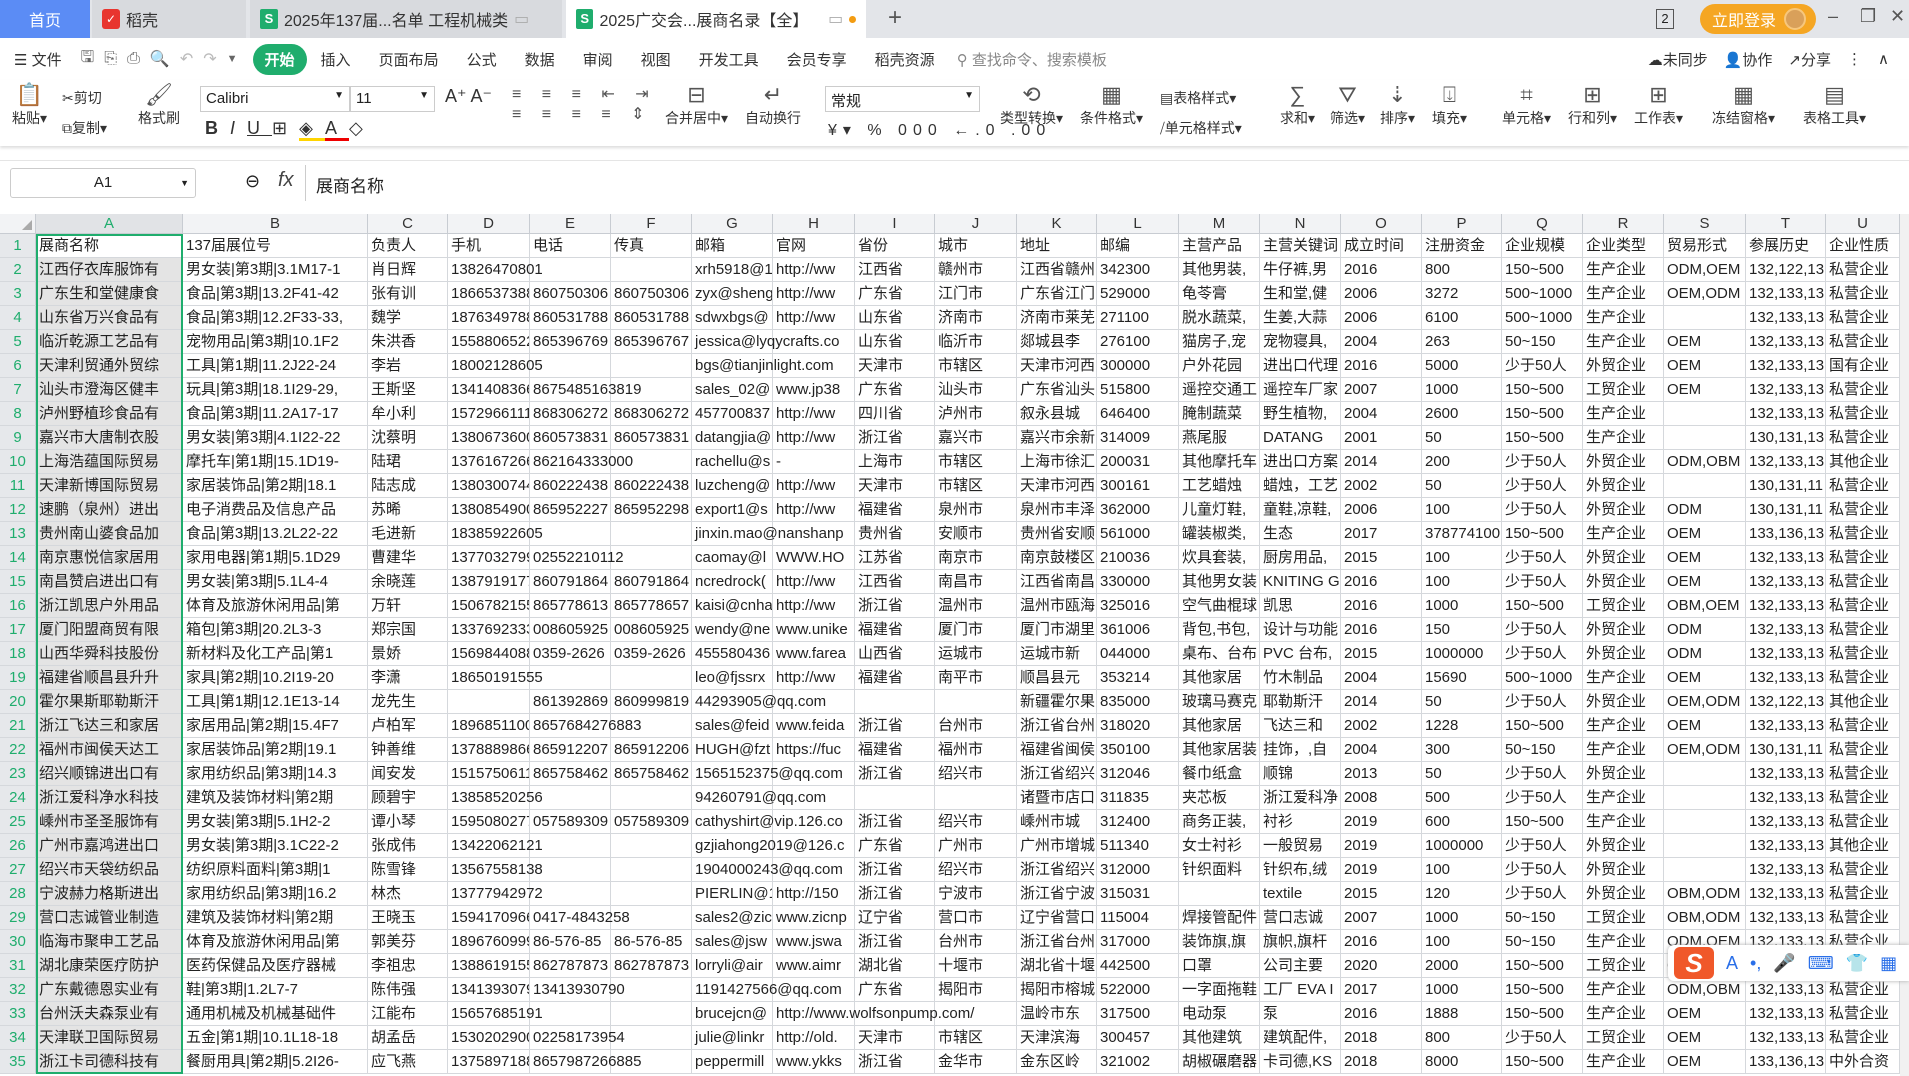 Image resolution: width=1909 pixels, height=1076 pixels. I want to click on cell-G35: peppermill, so click(732, 1062).